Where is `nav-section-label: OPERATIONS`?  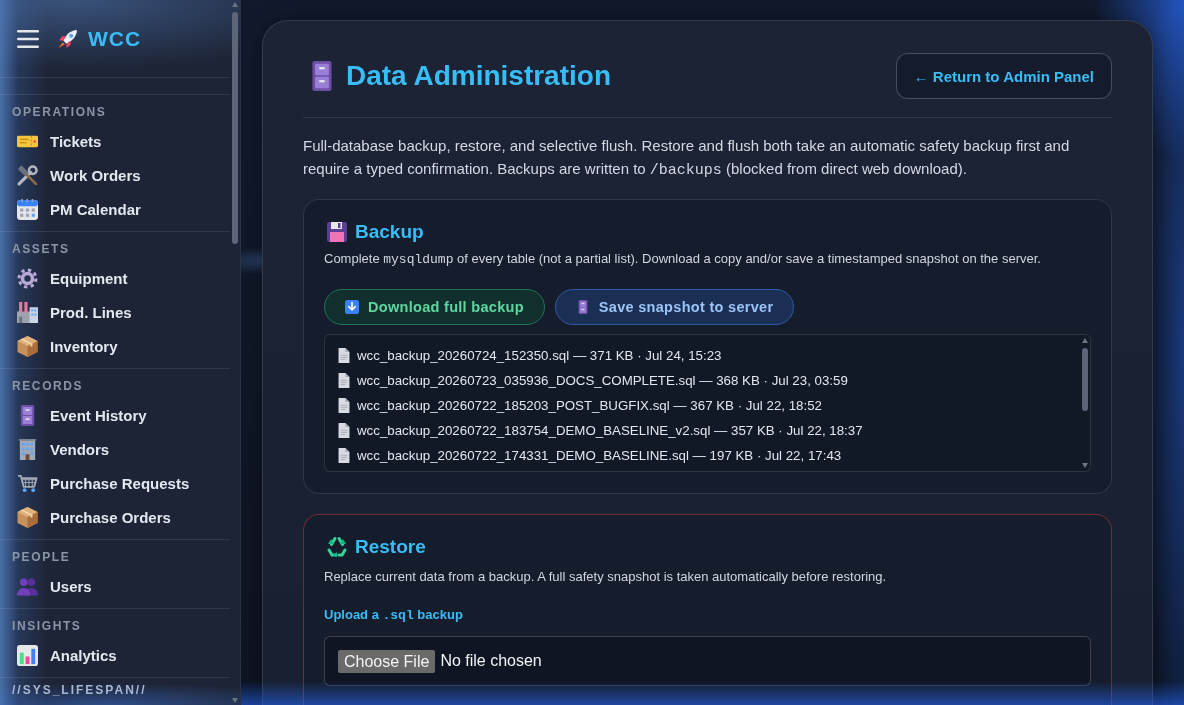 nav-section-label: OPERATIONS is located at coordinates (59, 112).